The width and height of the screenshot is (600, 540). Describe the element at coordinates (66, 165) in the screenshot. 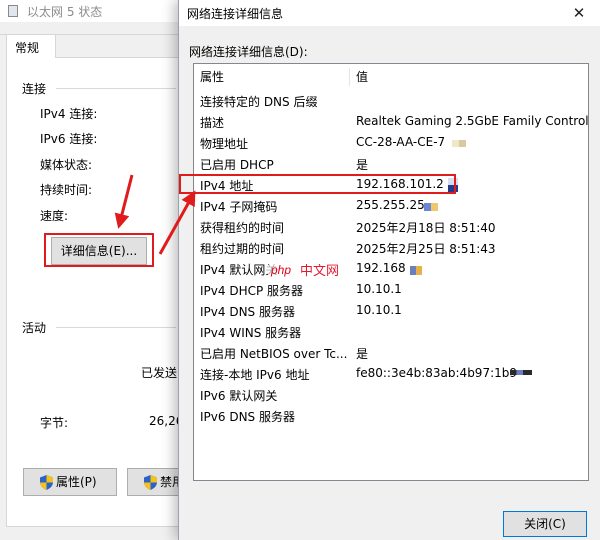

I see `media-state-label: 媒体状态:` at that location.